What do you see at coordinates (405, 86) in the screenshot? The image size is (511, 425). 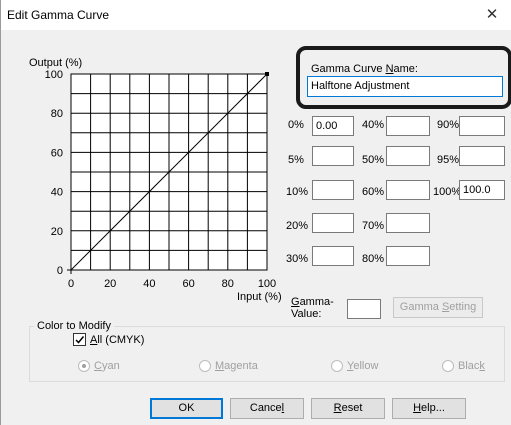 I see `gamma-name-input: Halftone Adjustment` at bounding box center [405, 86].